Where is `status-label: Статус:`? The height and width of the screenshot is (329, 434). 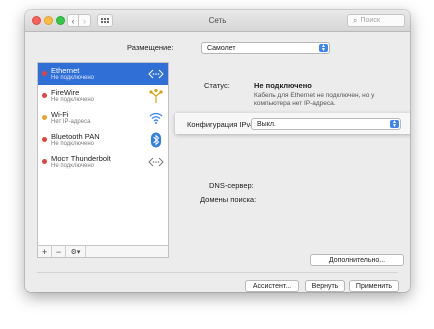 status-label: Статус: is located at coordinates (217, 85).